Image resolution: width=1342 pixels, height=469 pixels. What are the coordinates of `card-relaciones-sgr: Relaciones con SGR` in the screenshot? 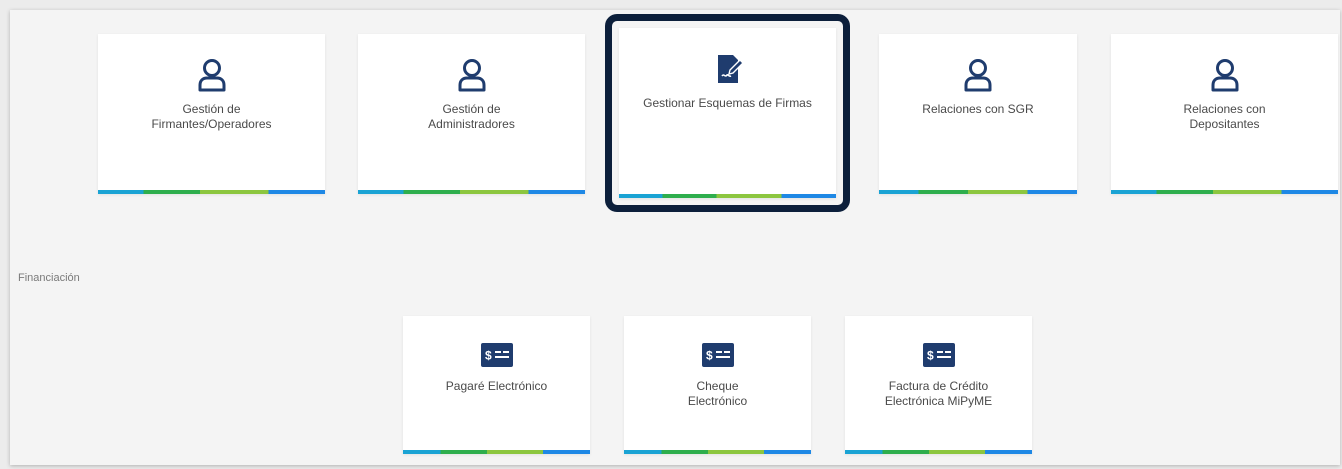 It's located at (978, 114).